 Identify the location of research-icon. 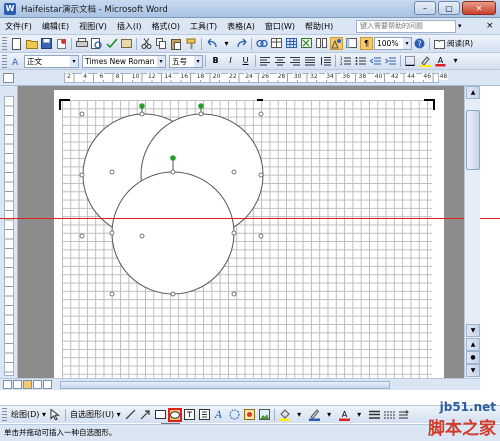
(126, 43).